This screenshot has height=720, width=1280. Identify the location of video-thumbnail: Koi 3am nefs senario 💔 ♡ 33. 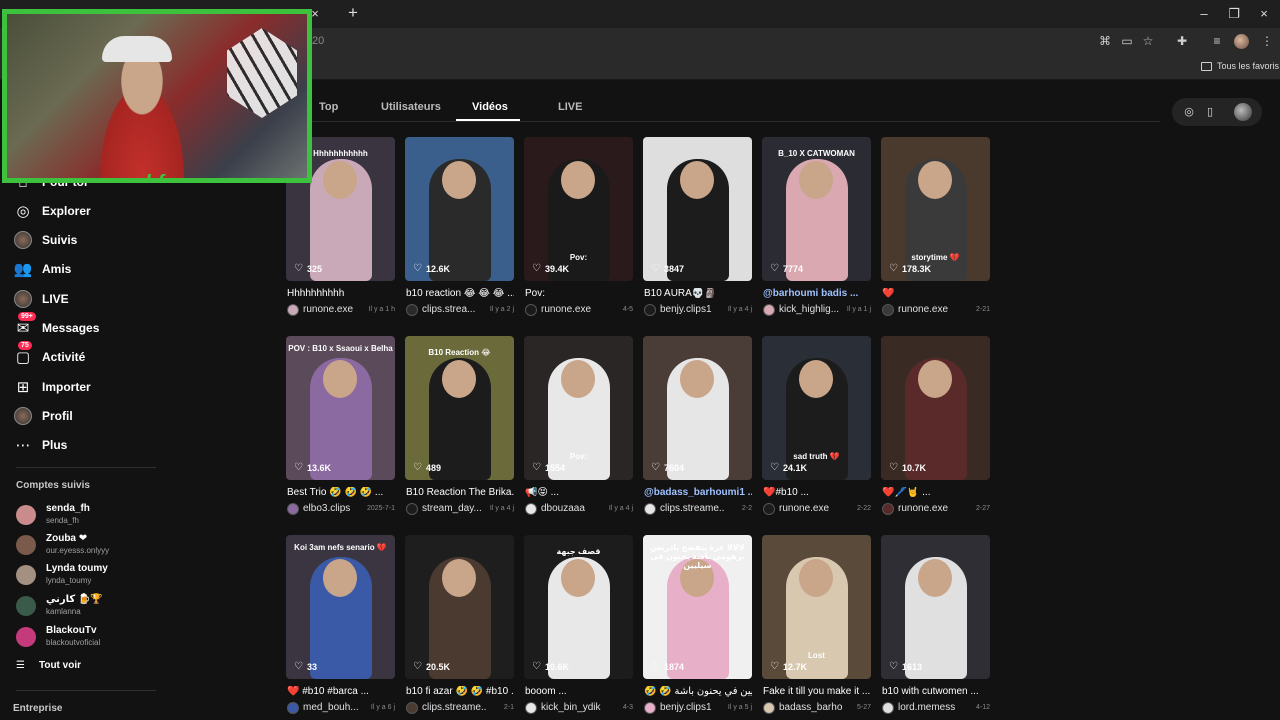
(340, 607).